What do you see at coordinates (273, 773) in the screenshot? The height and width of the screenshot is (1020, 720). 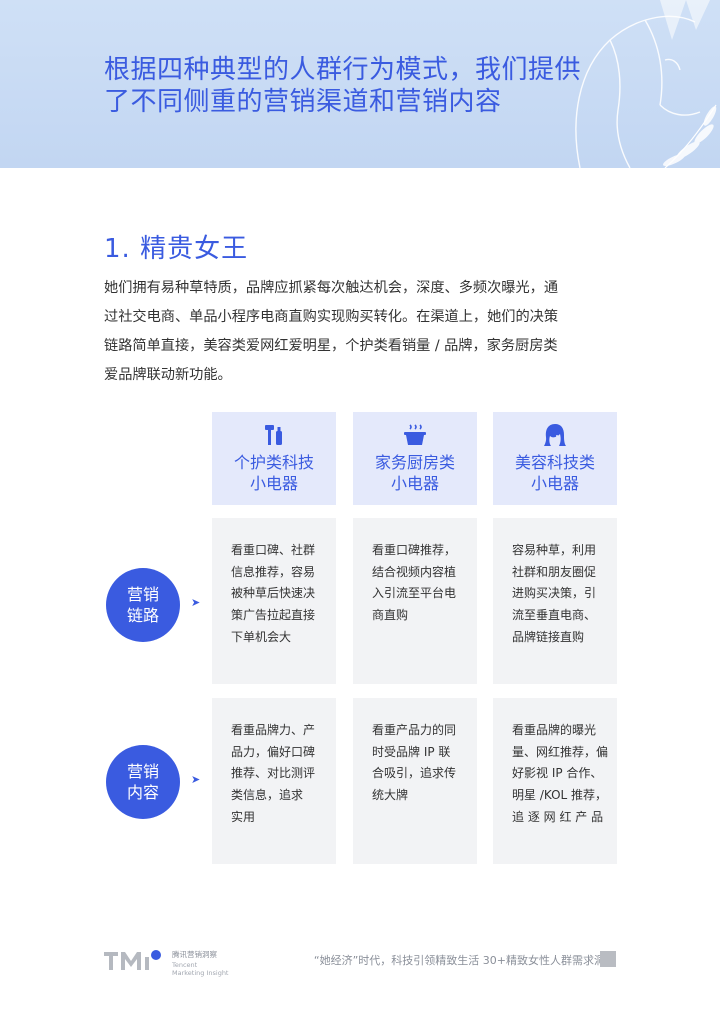 I see `cell-line: 推荐、对比测评` at bounding box center [273, 773].